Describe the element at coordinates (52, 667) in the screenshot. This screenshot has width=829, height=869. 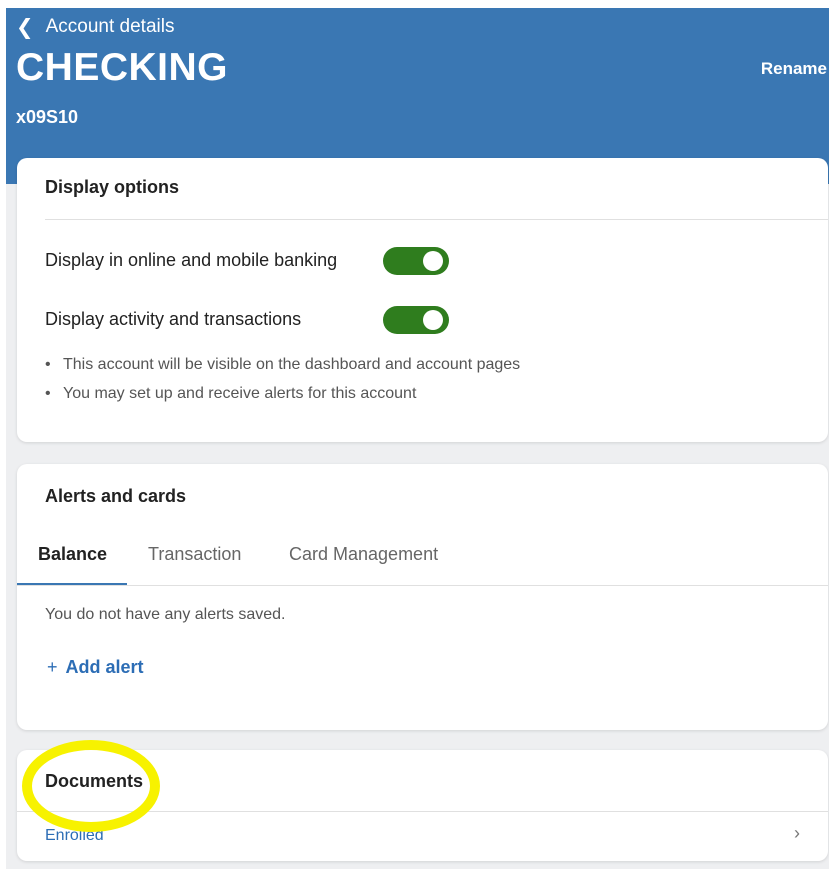
I see `plus-icon: +` at that location.